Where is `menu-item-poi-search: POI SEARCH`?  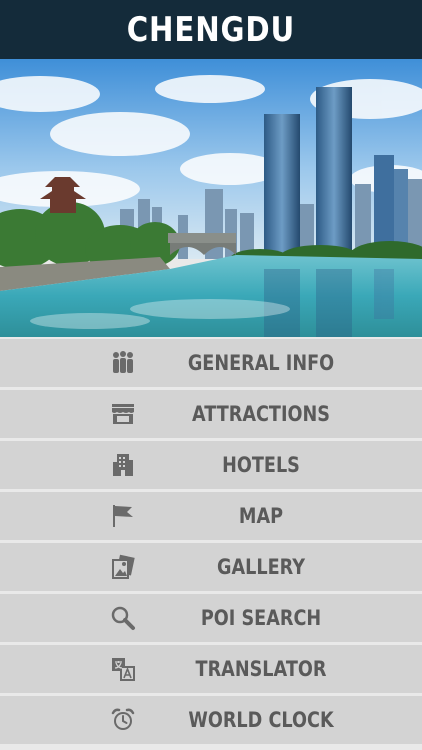 menu-item-poi-search: POI SEARCH is located at coordinates (211, 618).